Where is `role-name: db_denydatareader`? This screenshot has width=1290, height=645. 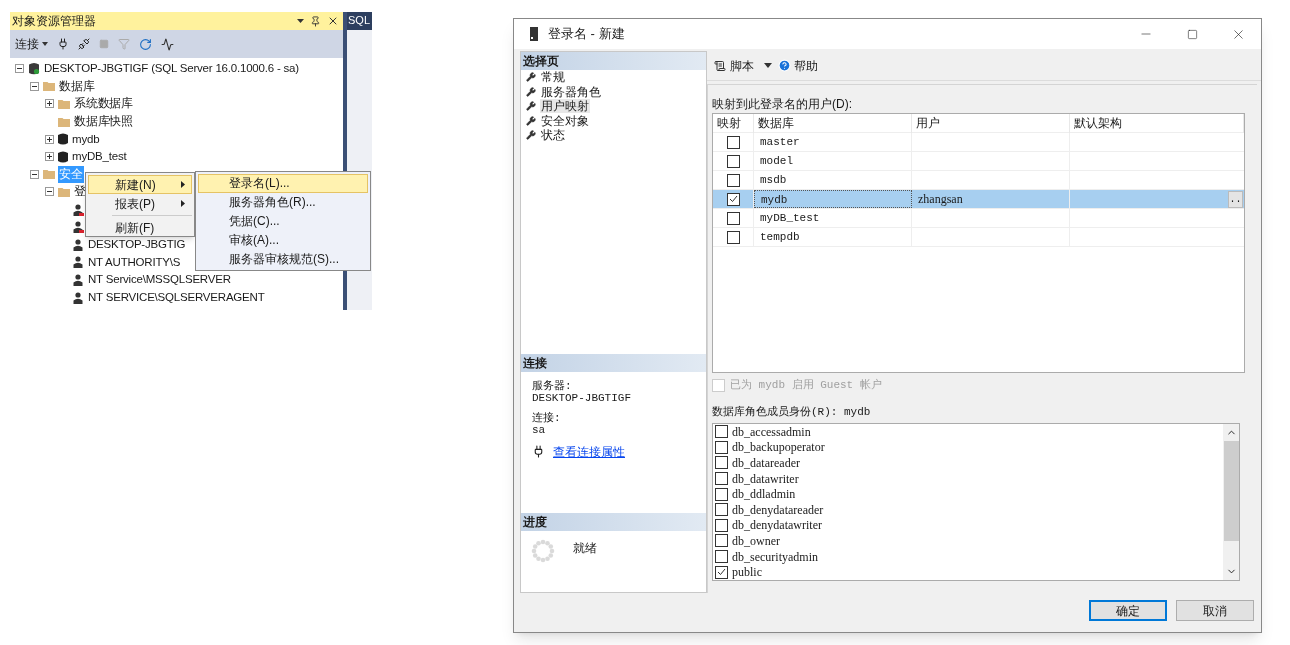
role-name: db_denydatareader is located at coordinates (778, 509).